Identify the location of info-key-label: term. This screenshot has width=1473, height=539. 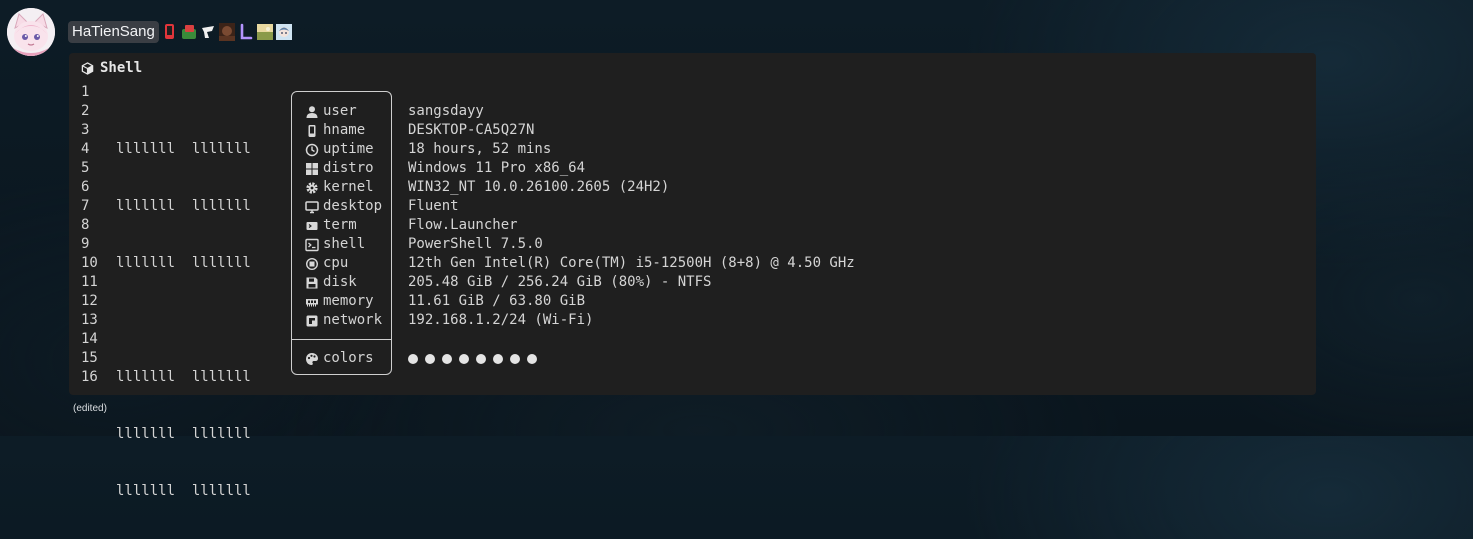
(340, 225).